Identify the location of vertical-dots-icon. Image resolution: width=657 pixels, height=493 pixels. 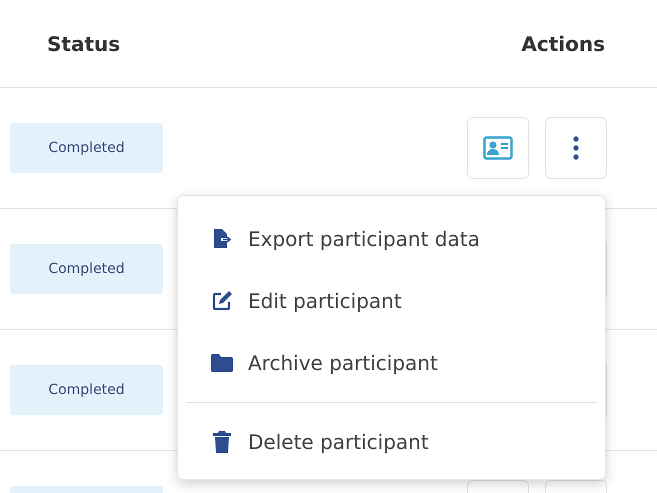
(576, 148).